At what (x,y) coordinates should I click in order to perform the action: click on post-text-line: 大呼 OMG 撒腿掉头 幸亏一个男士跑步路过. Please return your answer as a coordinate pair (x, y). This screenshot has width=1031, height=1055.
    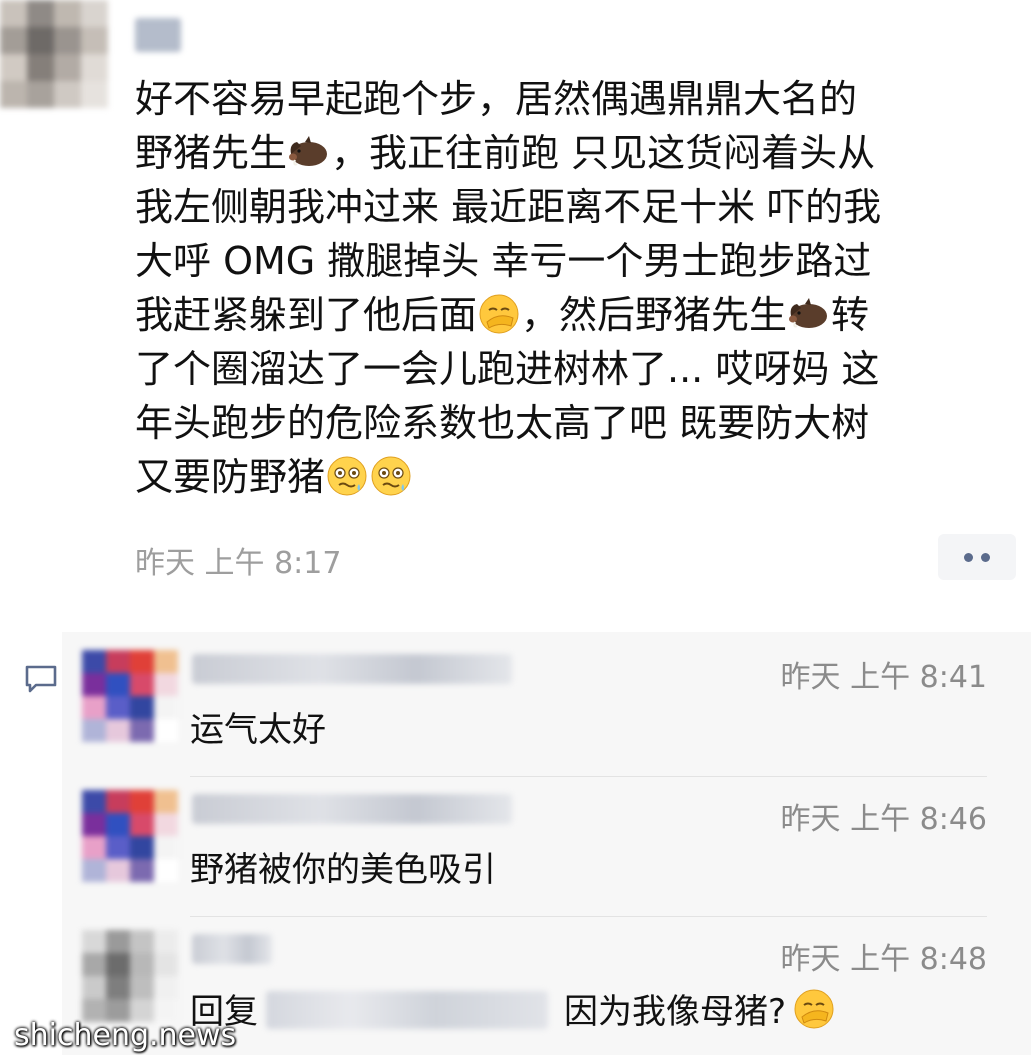
    Looking at the image, I should click on (575, 261).